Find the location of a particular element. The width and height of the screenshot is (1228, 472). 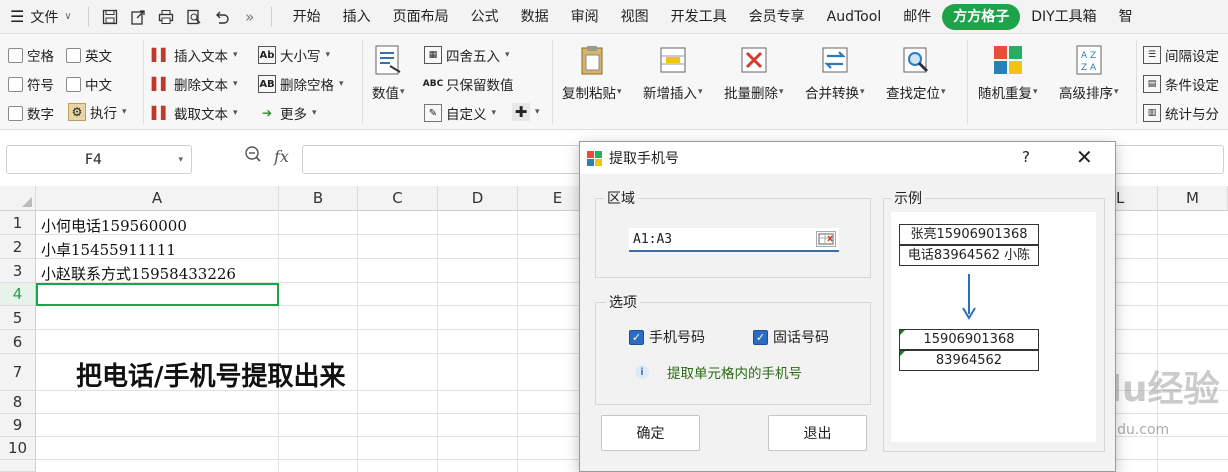

extract-text-label: 截取文本 is located at coordinates (201, 115).